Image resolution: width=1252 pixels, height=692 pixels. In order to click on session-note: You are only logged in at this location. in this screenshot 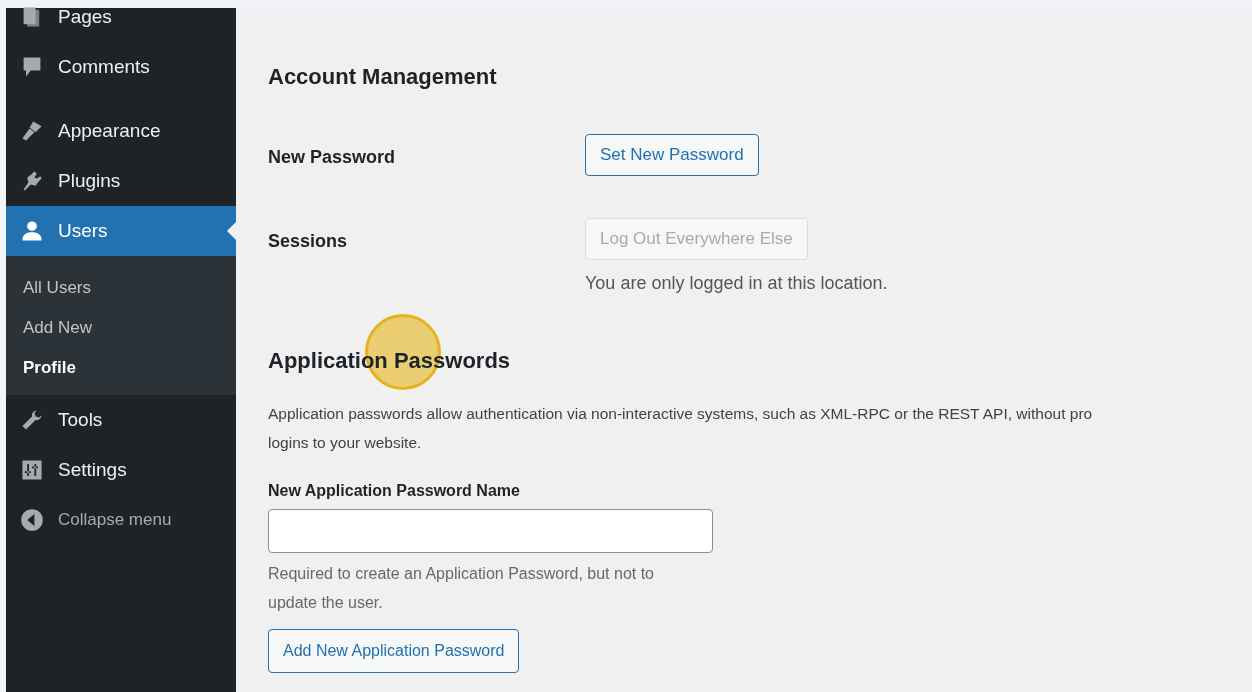, I will do `click(736, 283)`.